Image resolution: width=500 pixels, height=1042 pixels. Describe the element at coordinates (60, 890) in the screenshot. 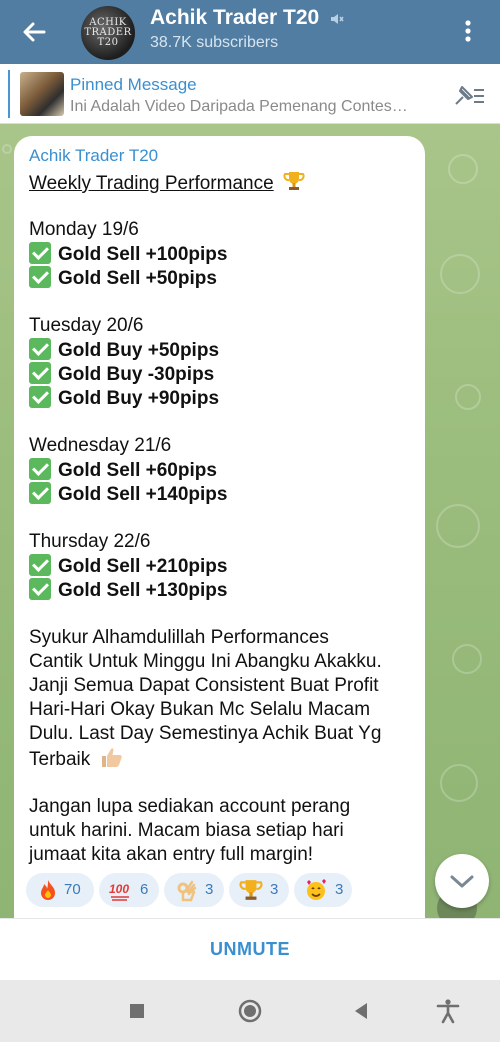

I see `reaction-fire: 70` at that location.